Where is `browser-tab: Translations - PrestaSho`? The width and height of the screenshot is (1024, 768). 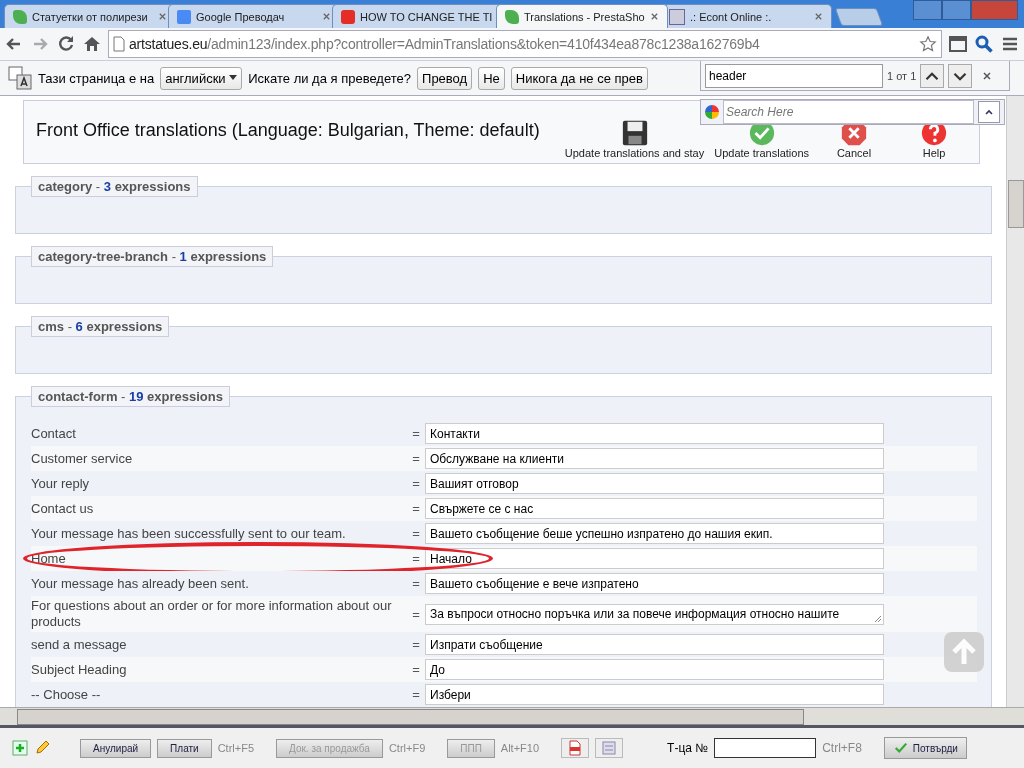 browser-tab: Translations - PrestaSho is located at coordinates (582, 16).